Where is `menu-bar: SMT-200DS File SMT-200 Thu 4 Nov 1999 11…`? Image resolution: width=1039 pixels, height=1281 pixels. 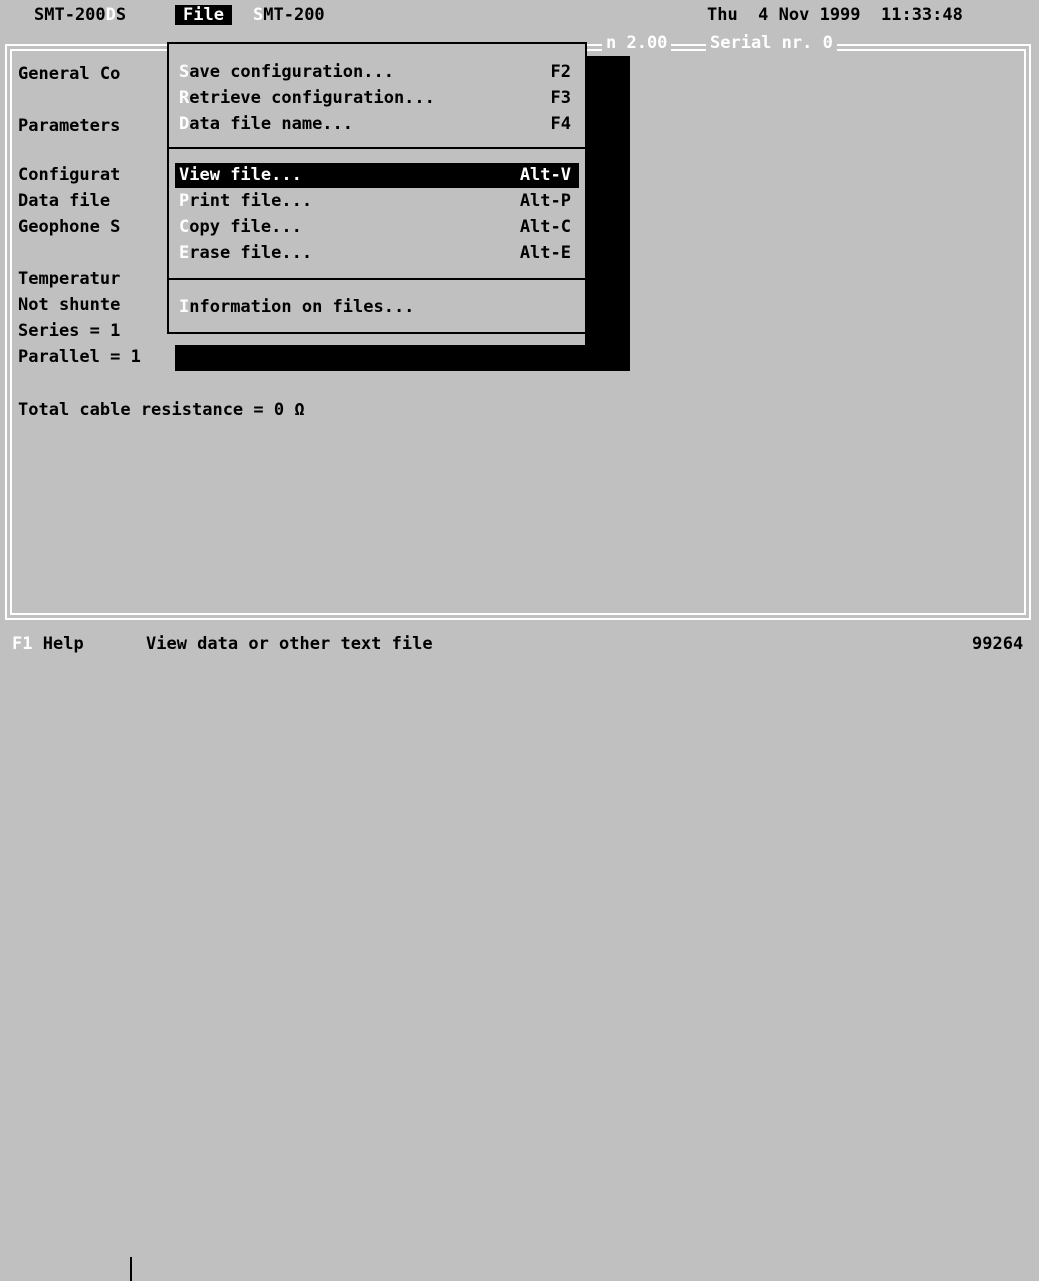 menu-bar: SMT-200DS File SMT-200 Thu 4 Nov 1999 11… is located at coordinates (519, 15).